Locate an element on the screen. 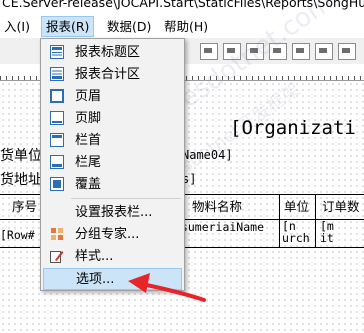 This screenshot has height=333, width=364. menu-item-report-total: 报表合计区 is located at coordinates (112, 75).